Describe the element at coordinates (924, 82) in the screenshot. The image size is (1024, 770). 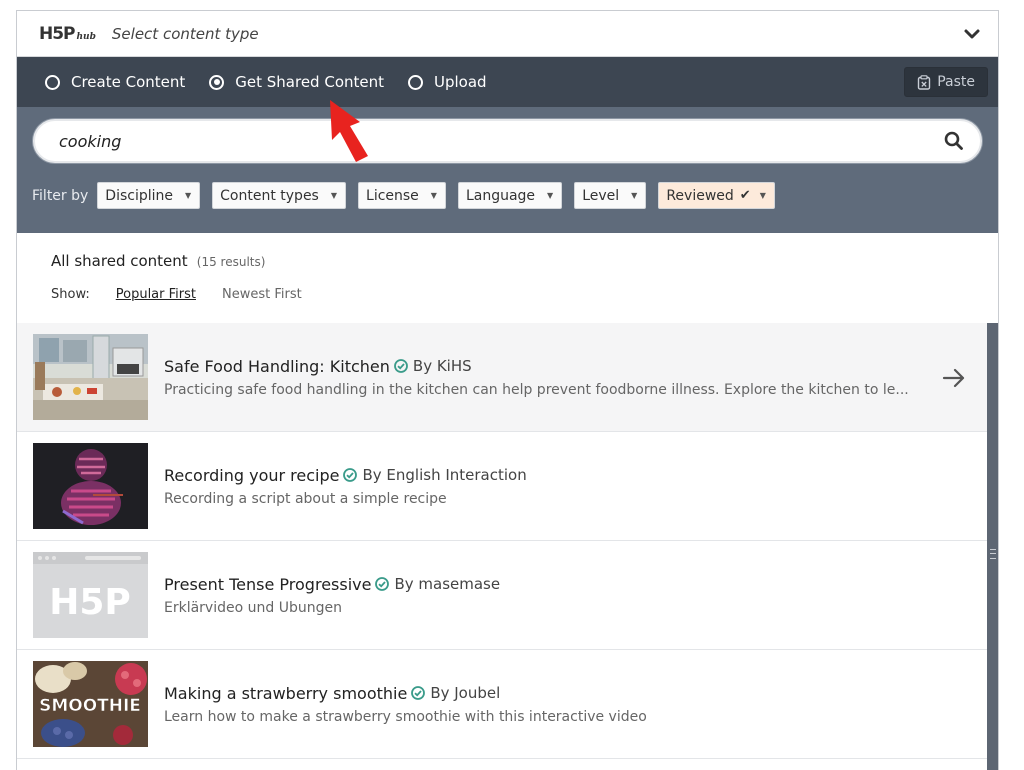
I see `clipboard-icon` at that location.